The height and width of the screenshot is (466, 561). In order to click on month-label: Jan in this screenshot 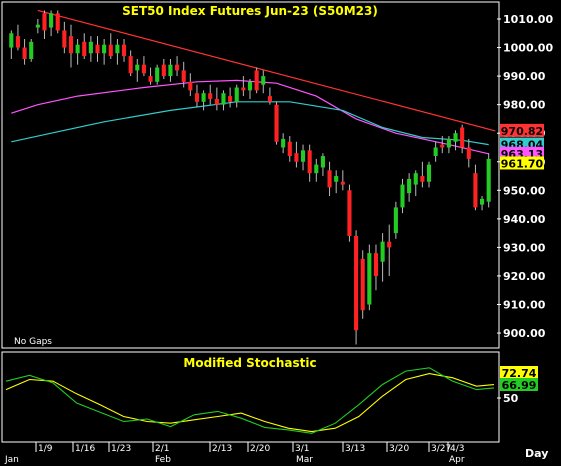, I will do `click(11, 460)`.